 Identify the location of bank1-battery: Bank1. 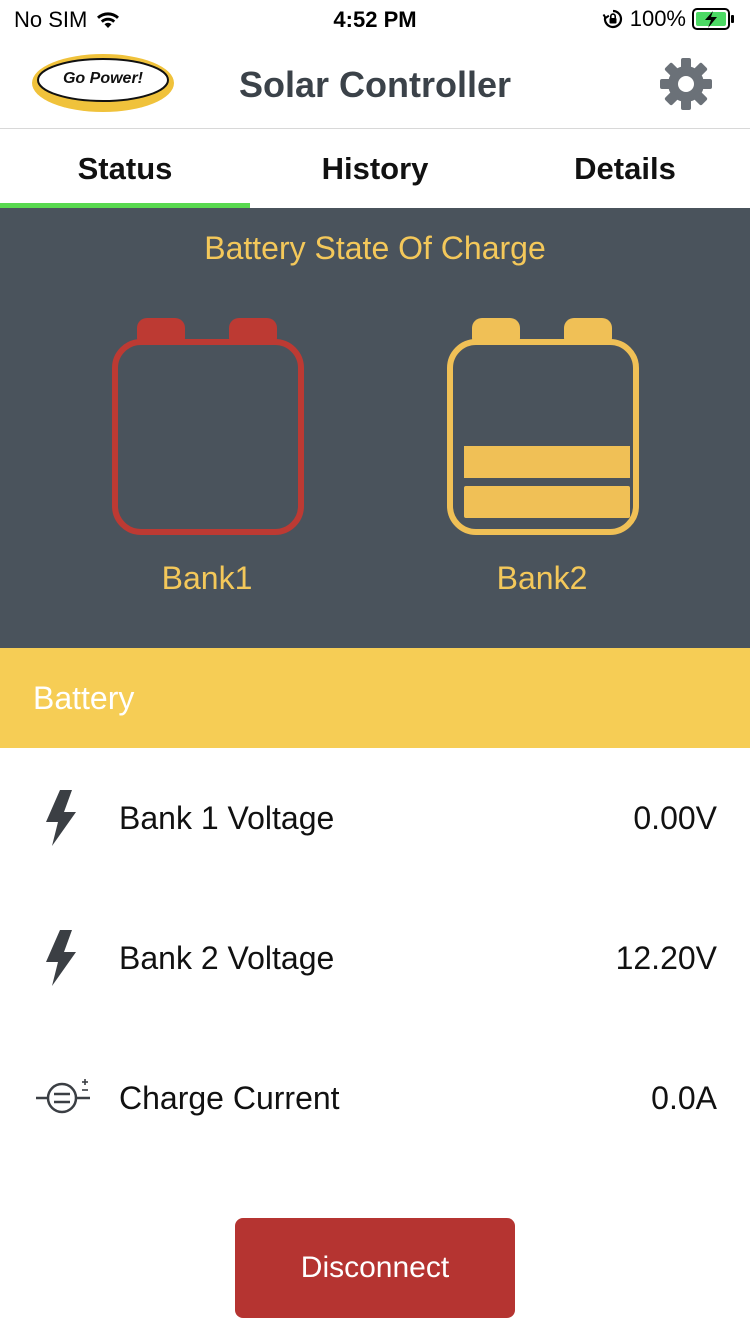
(207, 456).